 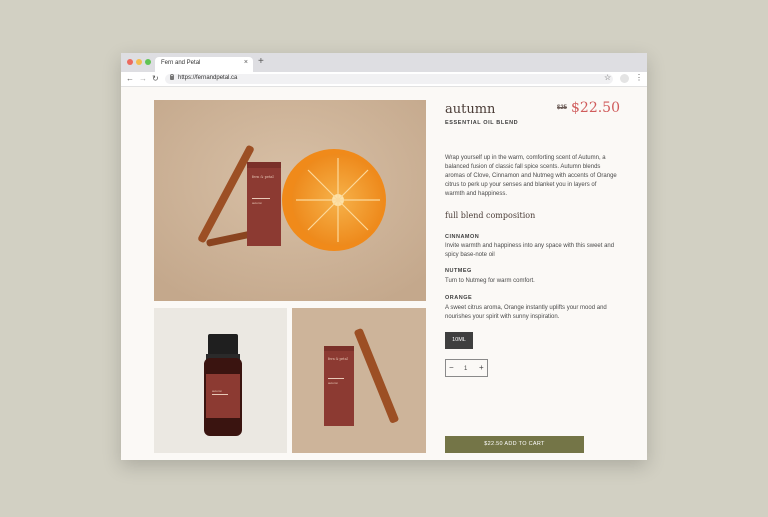 What do you see at coordinates (130, 62) in the screenshot?
I see `close-window-button` at bounding box center [130, 62].